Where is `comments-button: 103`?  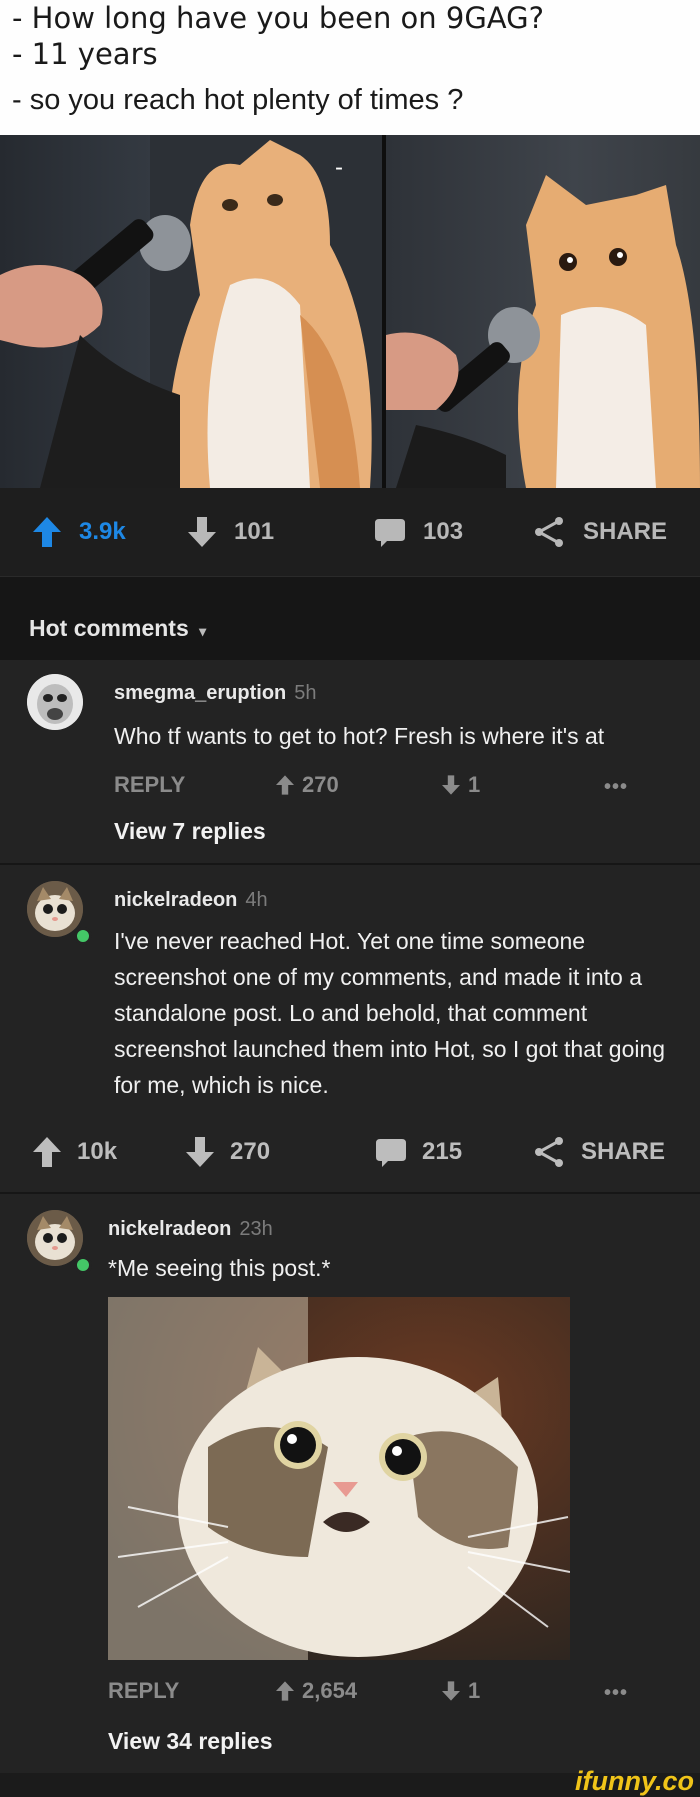
comments-button: 103 is located at coordinates (419, 532).